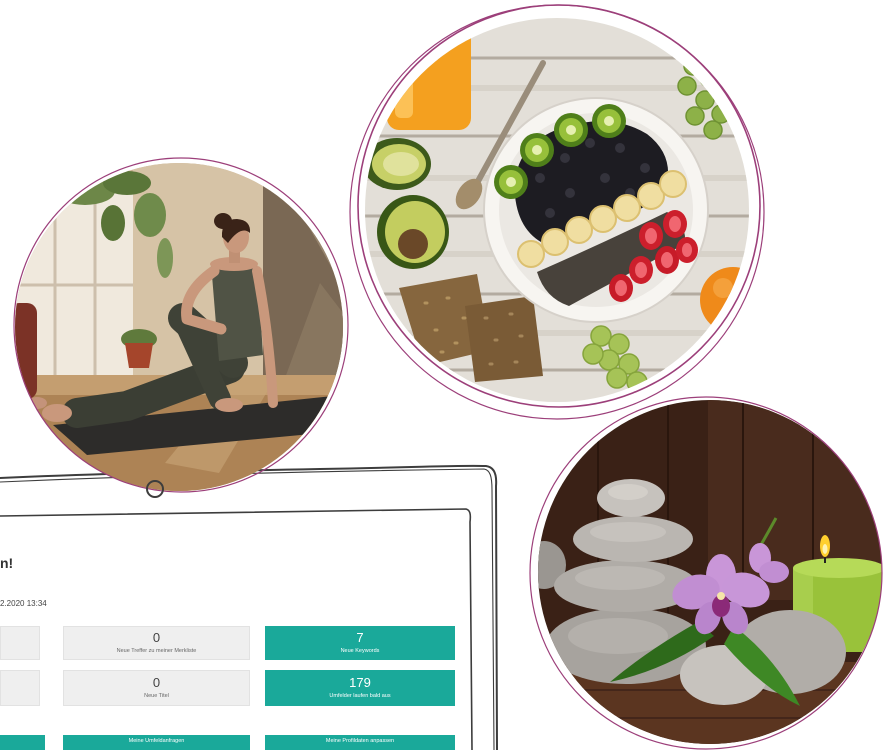 Image resolution: width=896 pixels, height=750 pixels. I want to click on edit-profile-button: Meine Profildaten anpassen, so click(360, 742).